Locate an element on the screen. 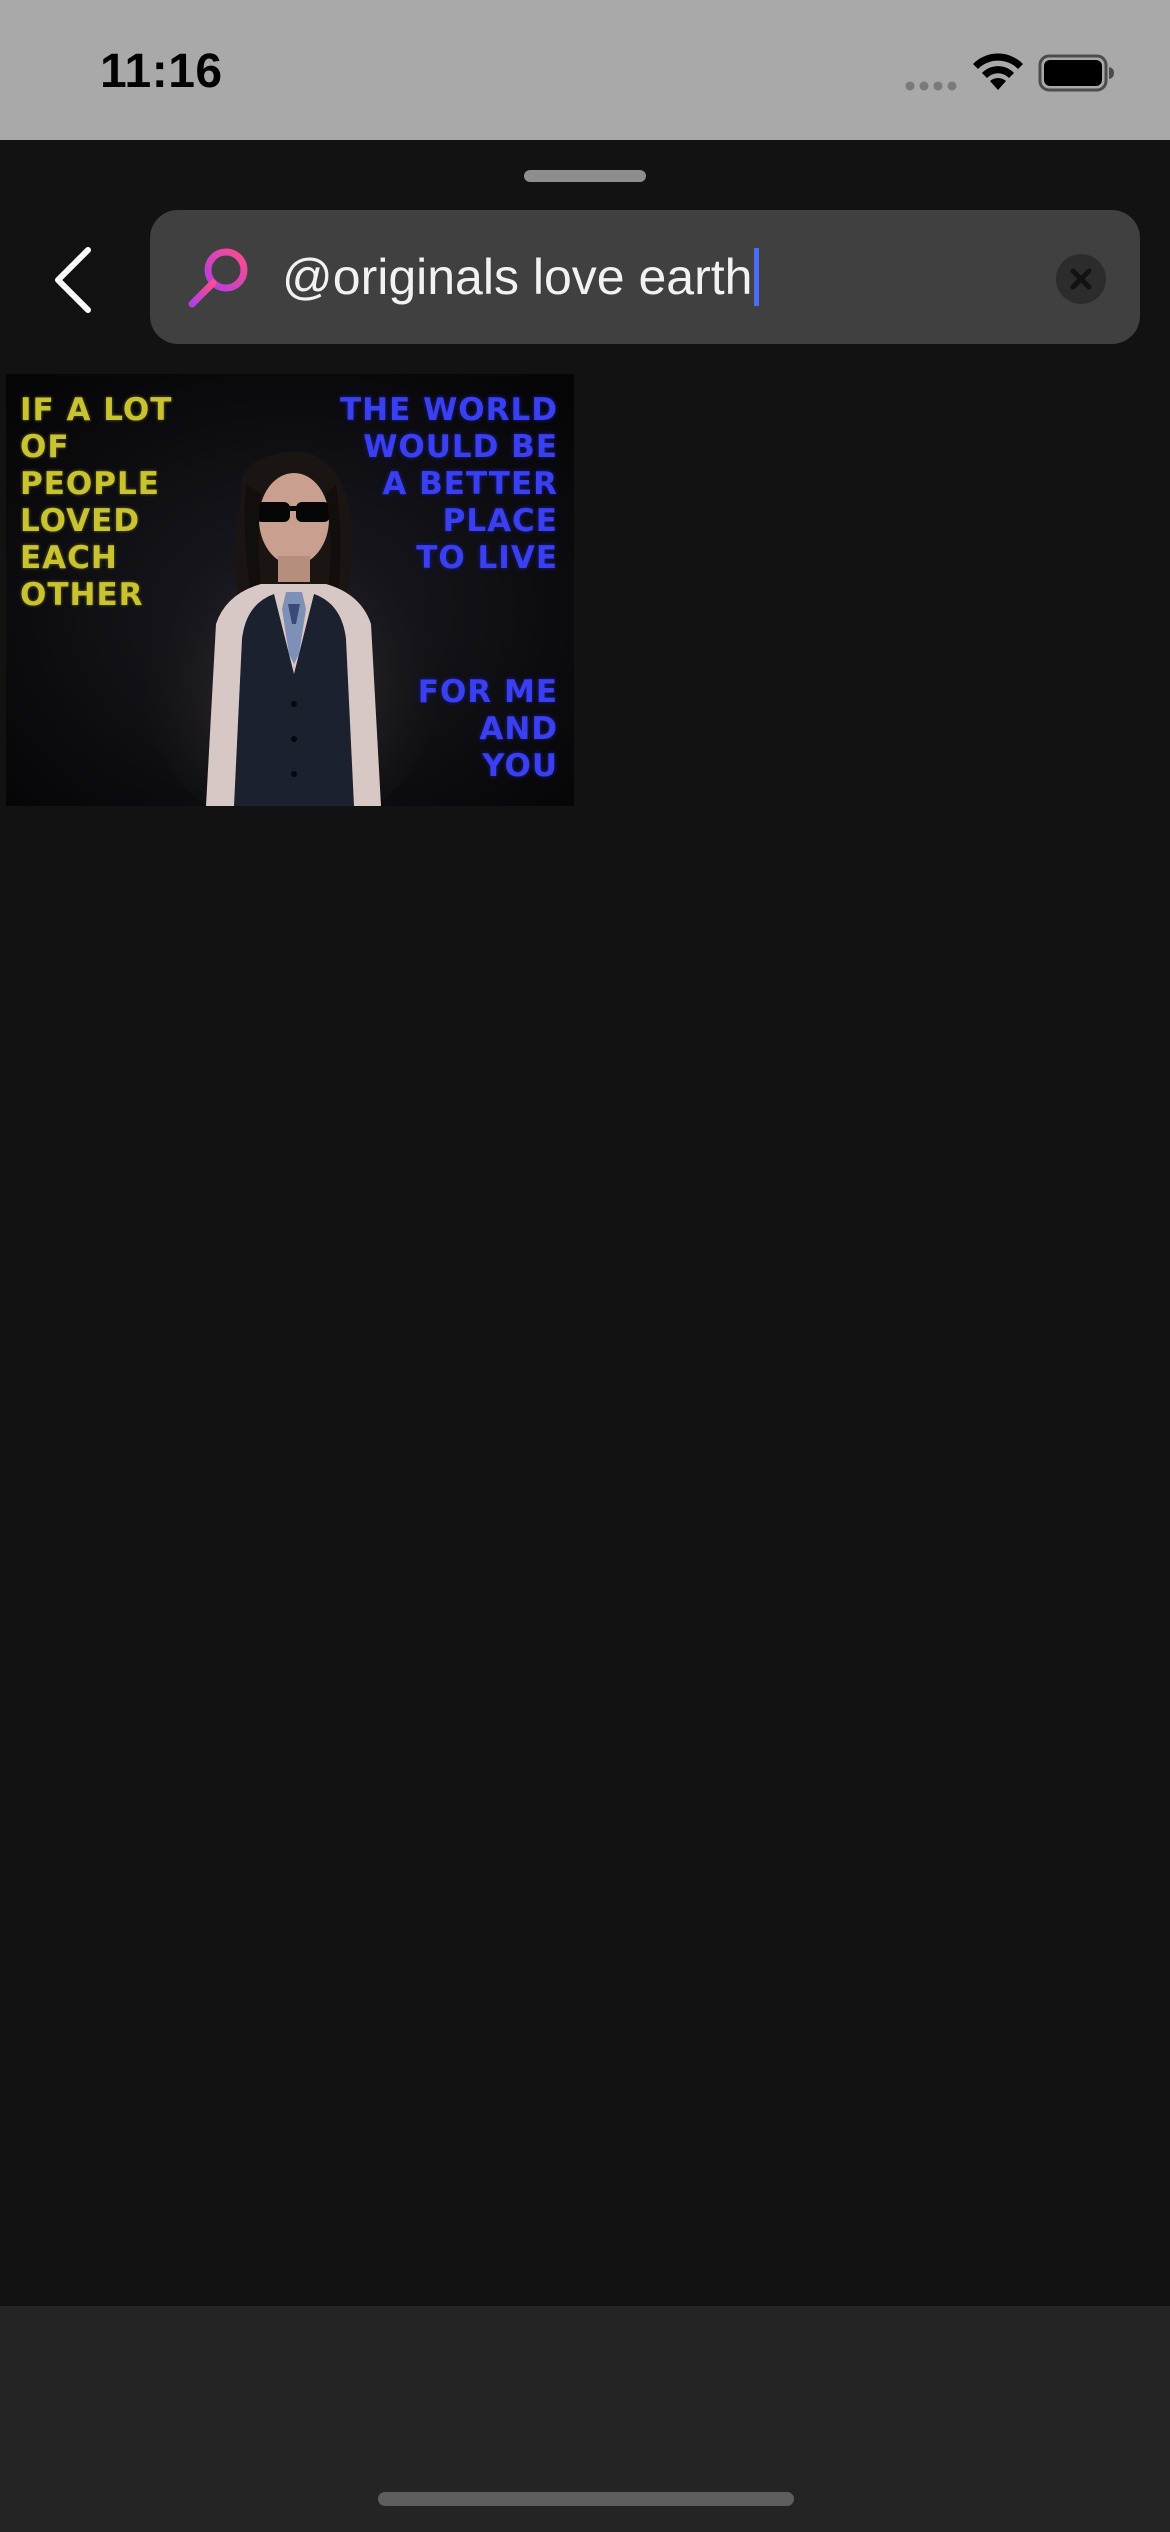 The height and width of the screenshot is (2532, 1170). status-bar: 11:16 is located at coordinates (585, 70).